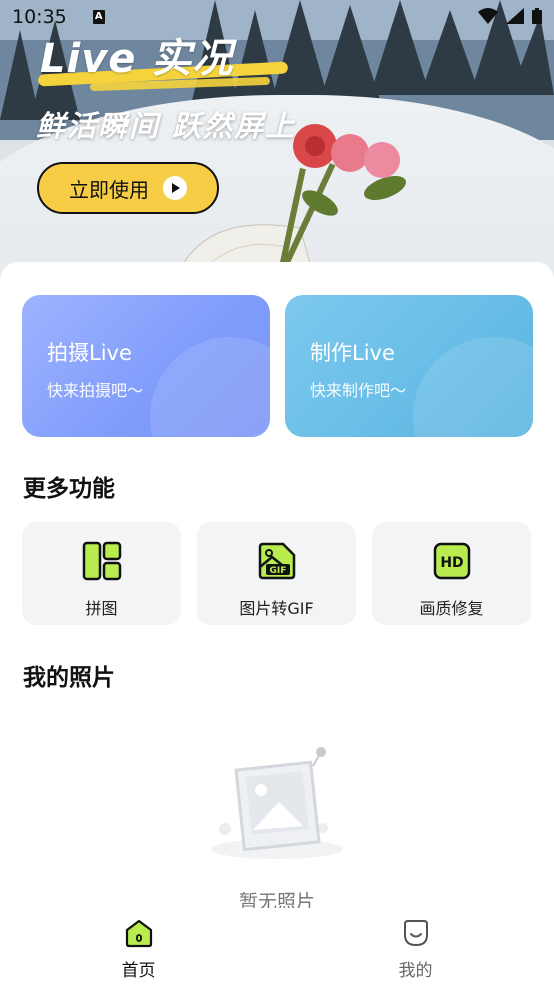 The image size is (554, 984). I want to click on gif-tool: GIF 图片转GIF, so click(276, 573).